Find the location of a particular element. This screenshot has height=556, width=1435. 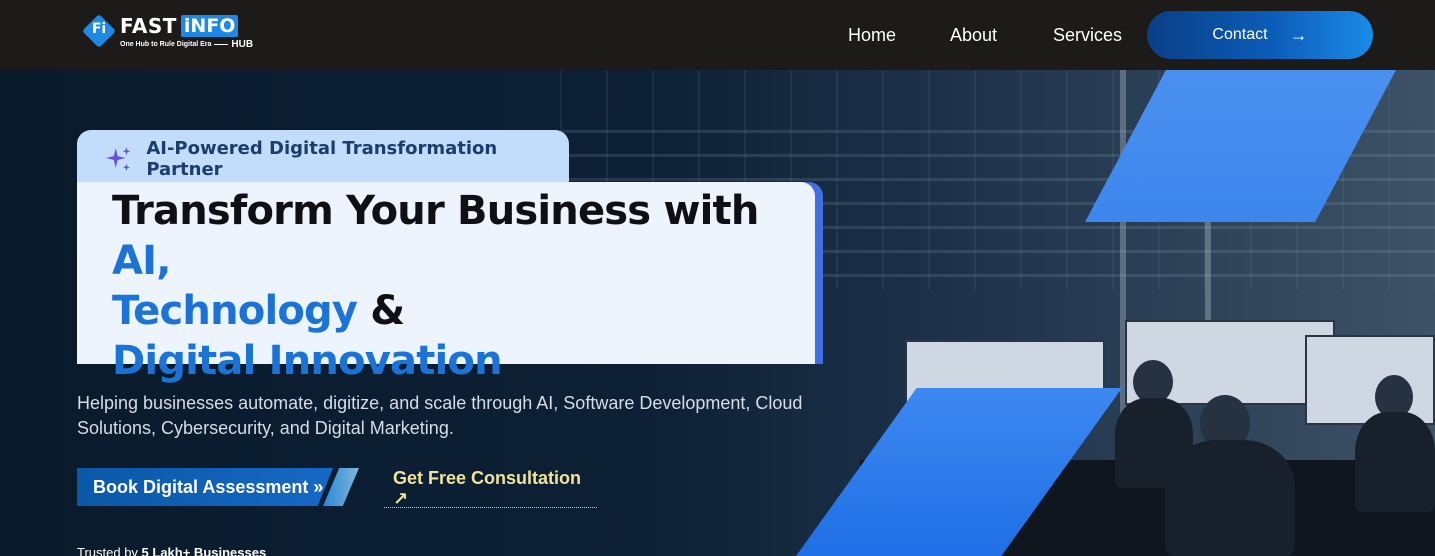

arrow-right-icon: → is located at coordinates (1298, 34).